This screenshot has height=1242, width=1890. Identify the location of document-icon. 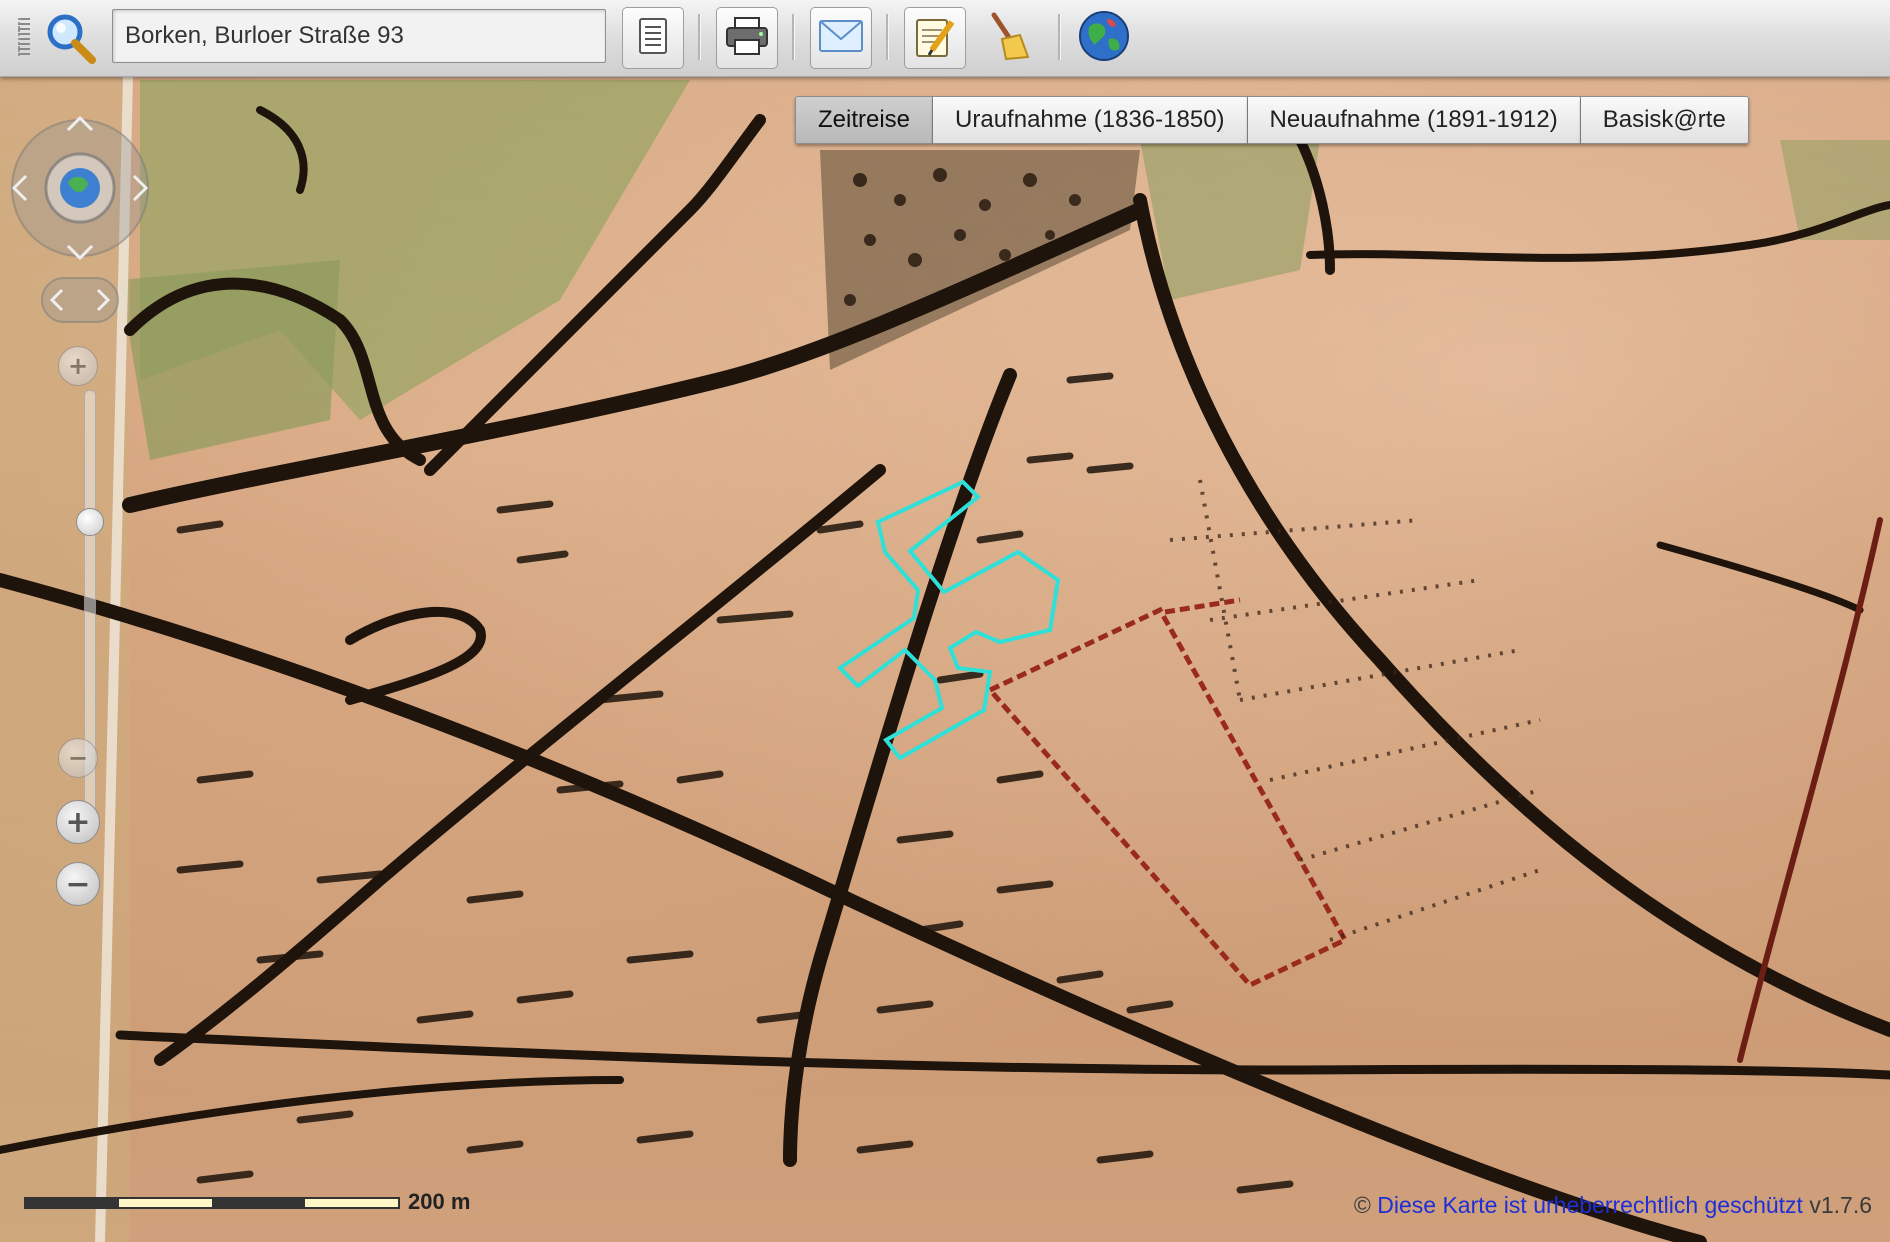
(653, 38).